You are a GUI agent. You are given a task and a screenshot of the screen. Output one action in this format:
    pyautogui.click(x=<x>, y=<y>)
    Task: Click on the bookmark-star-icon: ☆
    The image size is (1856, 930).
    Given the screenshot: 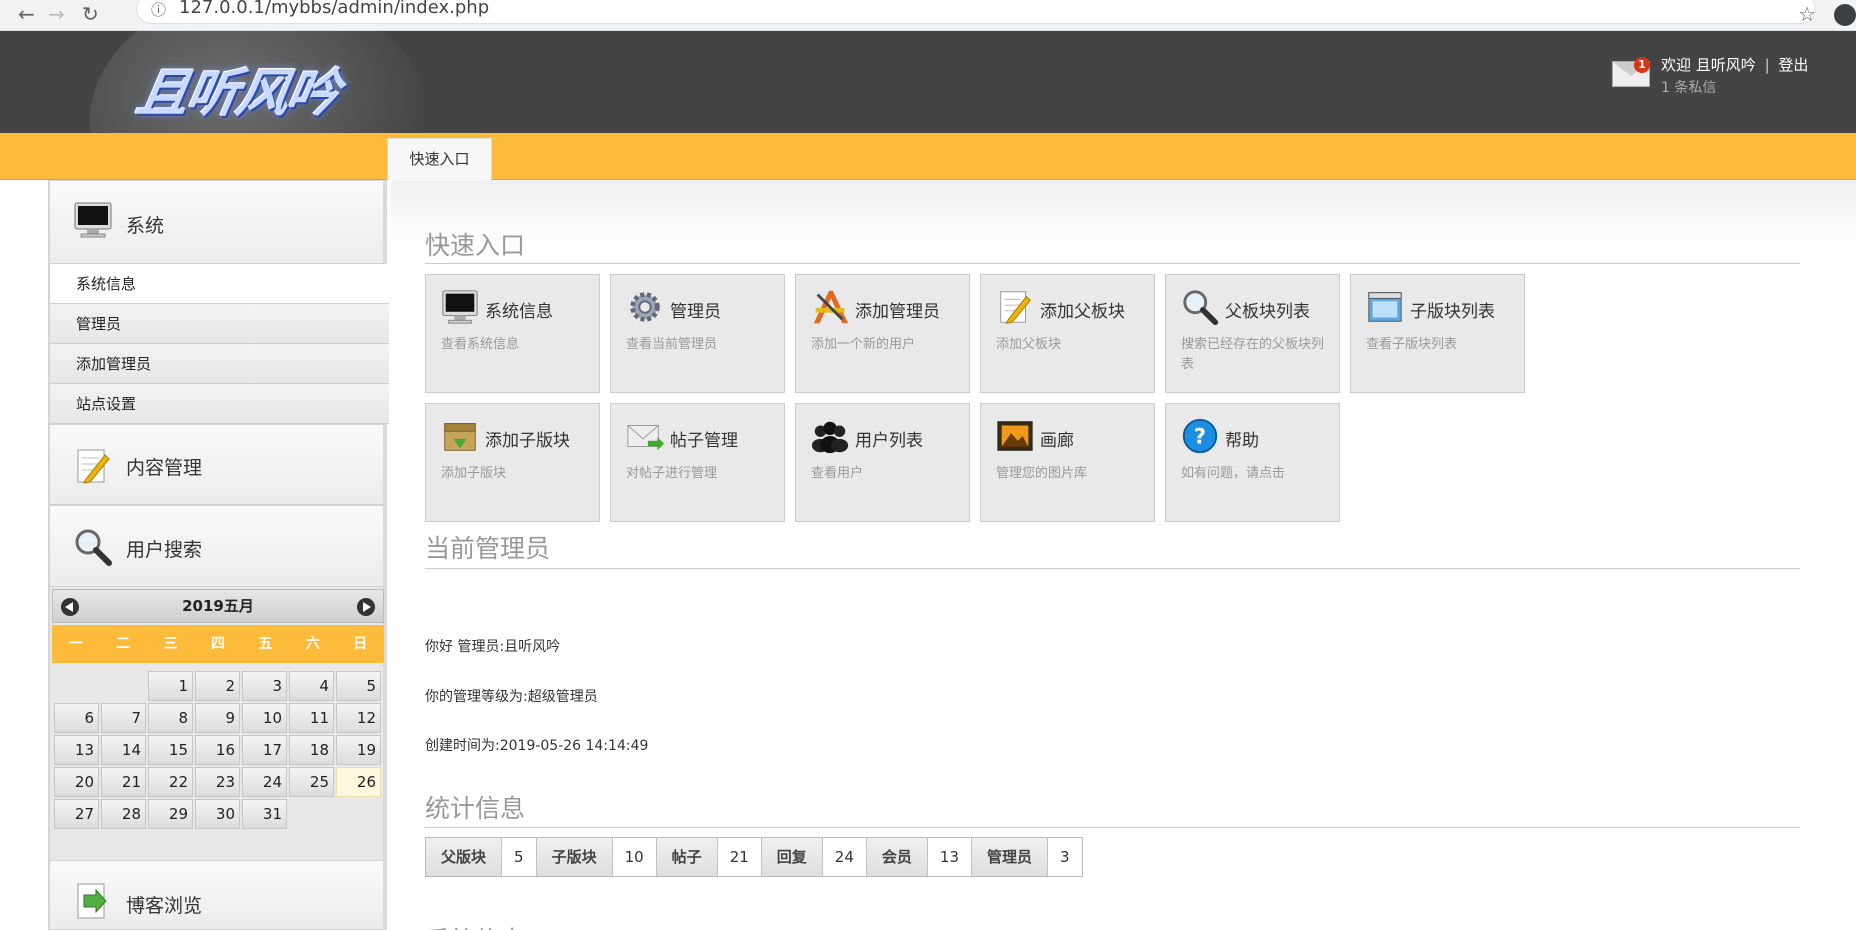 What is the action you would take?
    pyautogui.click(x=1807, y=14)
    